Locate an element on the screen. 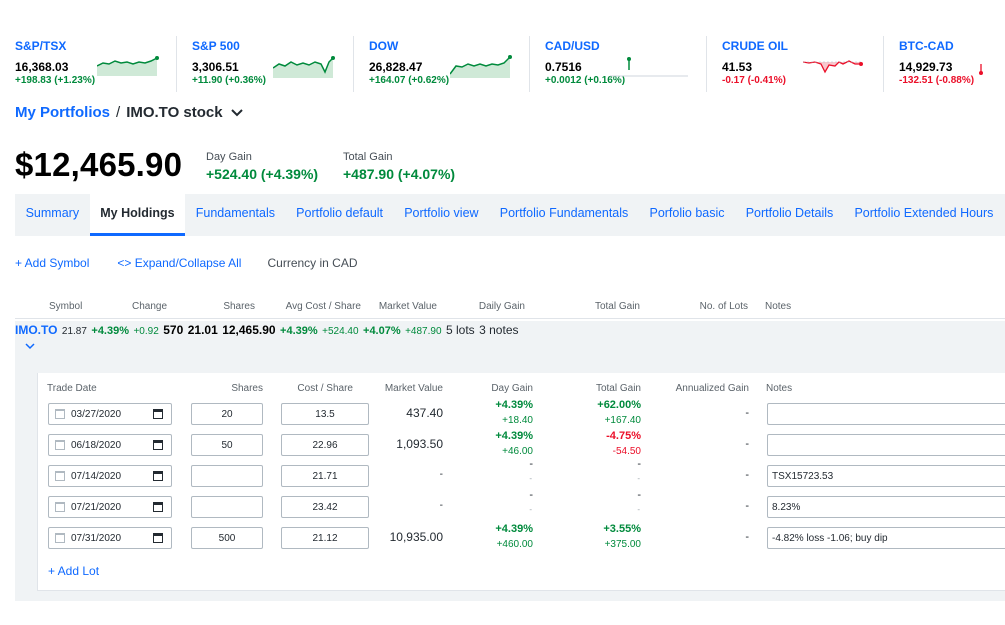 The image size is (1005, 625). col-total-gain: Total Gain is located at coordinates (617, 306).